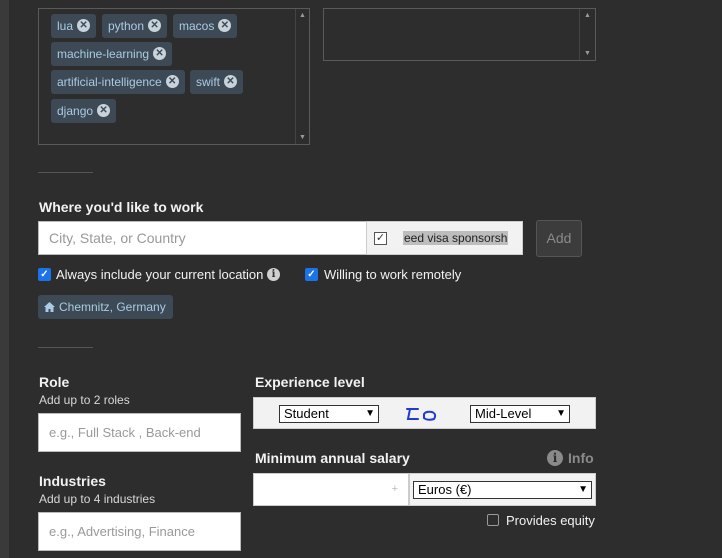  I want to click on role-input: e.g., Full Stack , Back-end, so click(139, 432).